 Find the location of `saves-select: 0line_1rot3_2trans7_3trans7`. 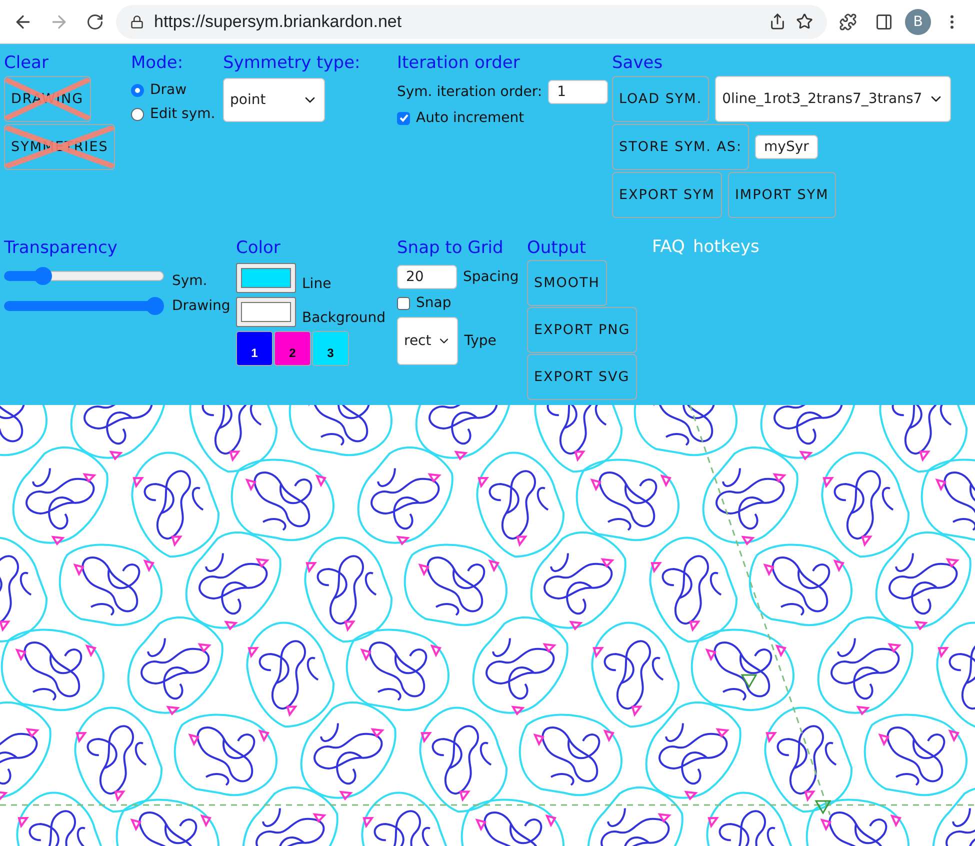

saves-select: 0line_1rot3_2trans7_3trans7 is located at coordinates (833, 99).